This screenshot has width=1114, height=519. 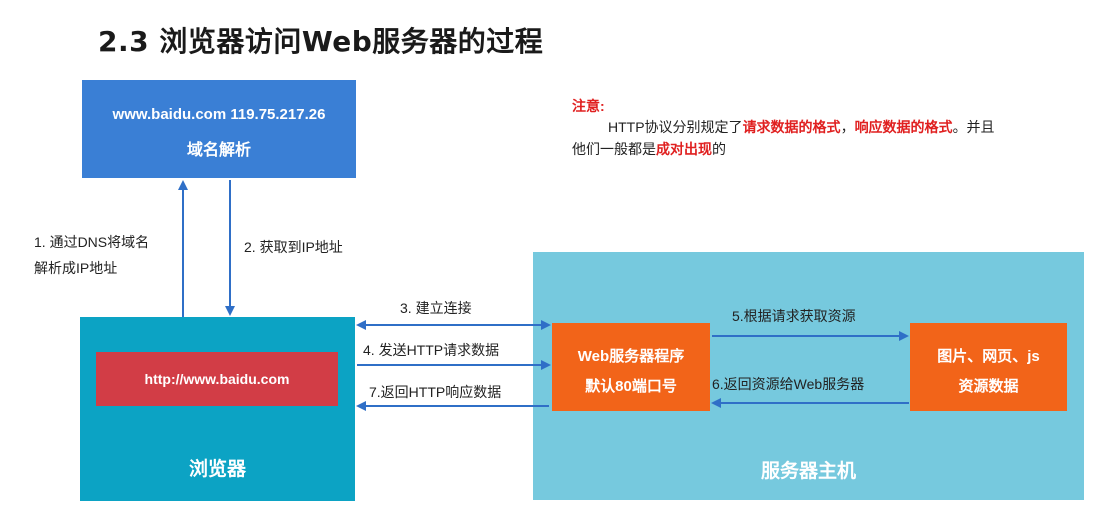 What do you see at coordinates (436, 308) in the screenshot?
I see `step-3-label: 3. 建立连接` at bounding box center [436, 308].